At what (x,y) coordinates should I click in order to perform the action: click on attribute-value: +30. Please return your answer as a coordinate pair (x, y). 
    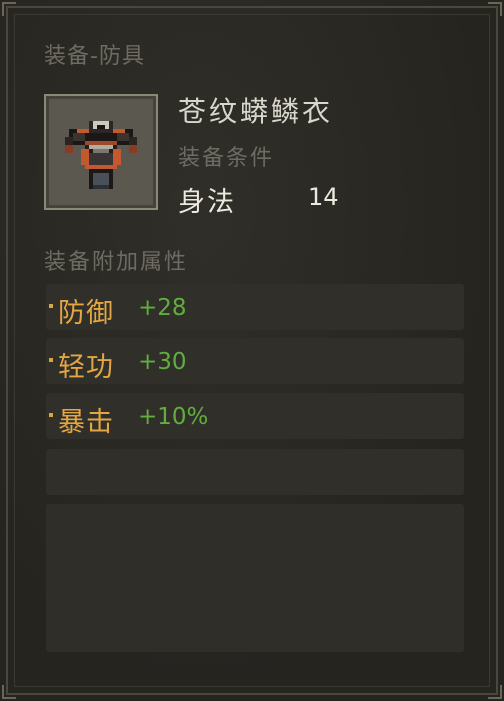
    Looking at the image, I should click on (162, 362).